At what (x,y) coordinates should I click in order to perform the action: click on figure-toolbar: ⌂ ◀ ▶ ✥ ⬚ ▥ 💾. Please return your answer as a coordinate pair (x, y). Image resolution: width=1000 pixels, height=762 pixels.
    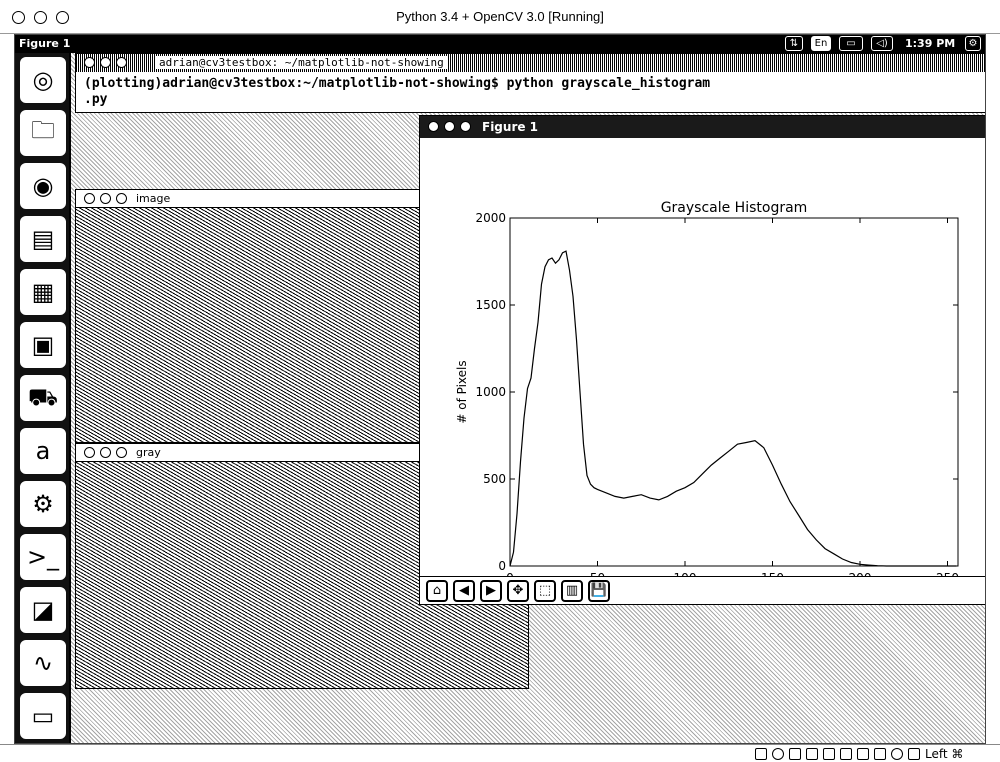
    Looking at the image, I should click on (702, 590).